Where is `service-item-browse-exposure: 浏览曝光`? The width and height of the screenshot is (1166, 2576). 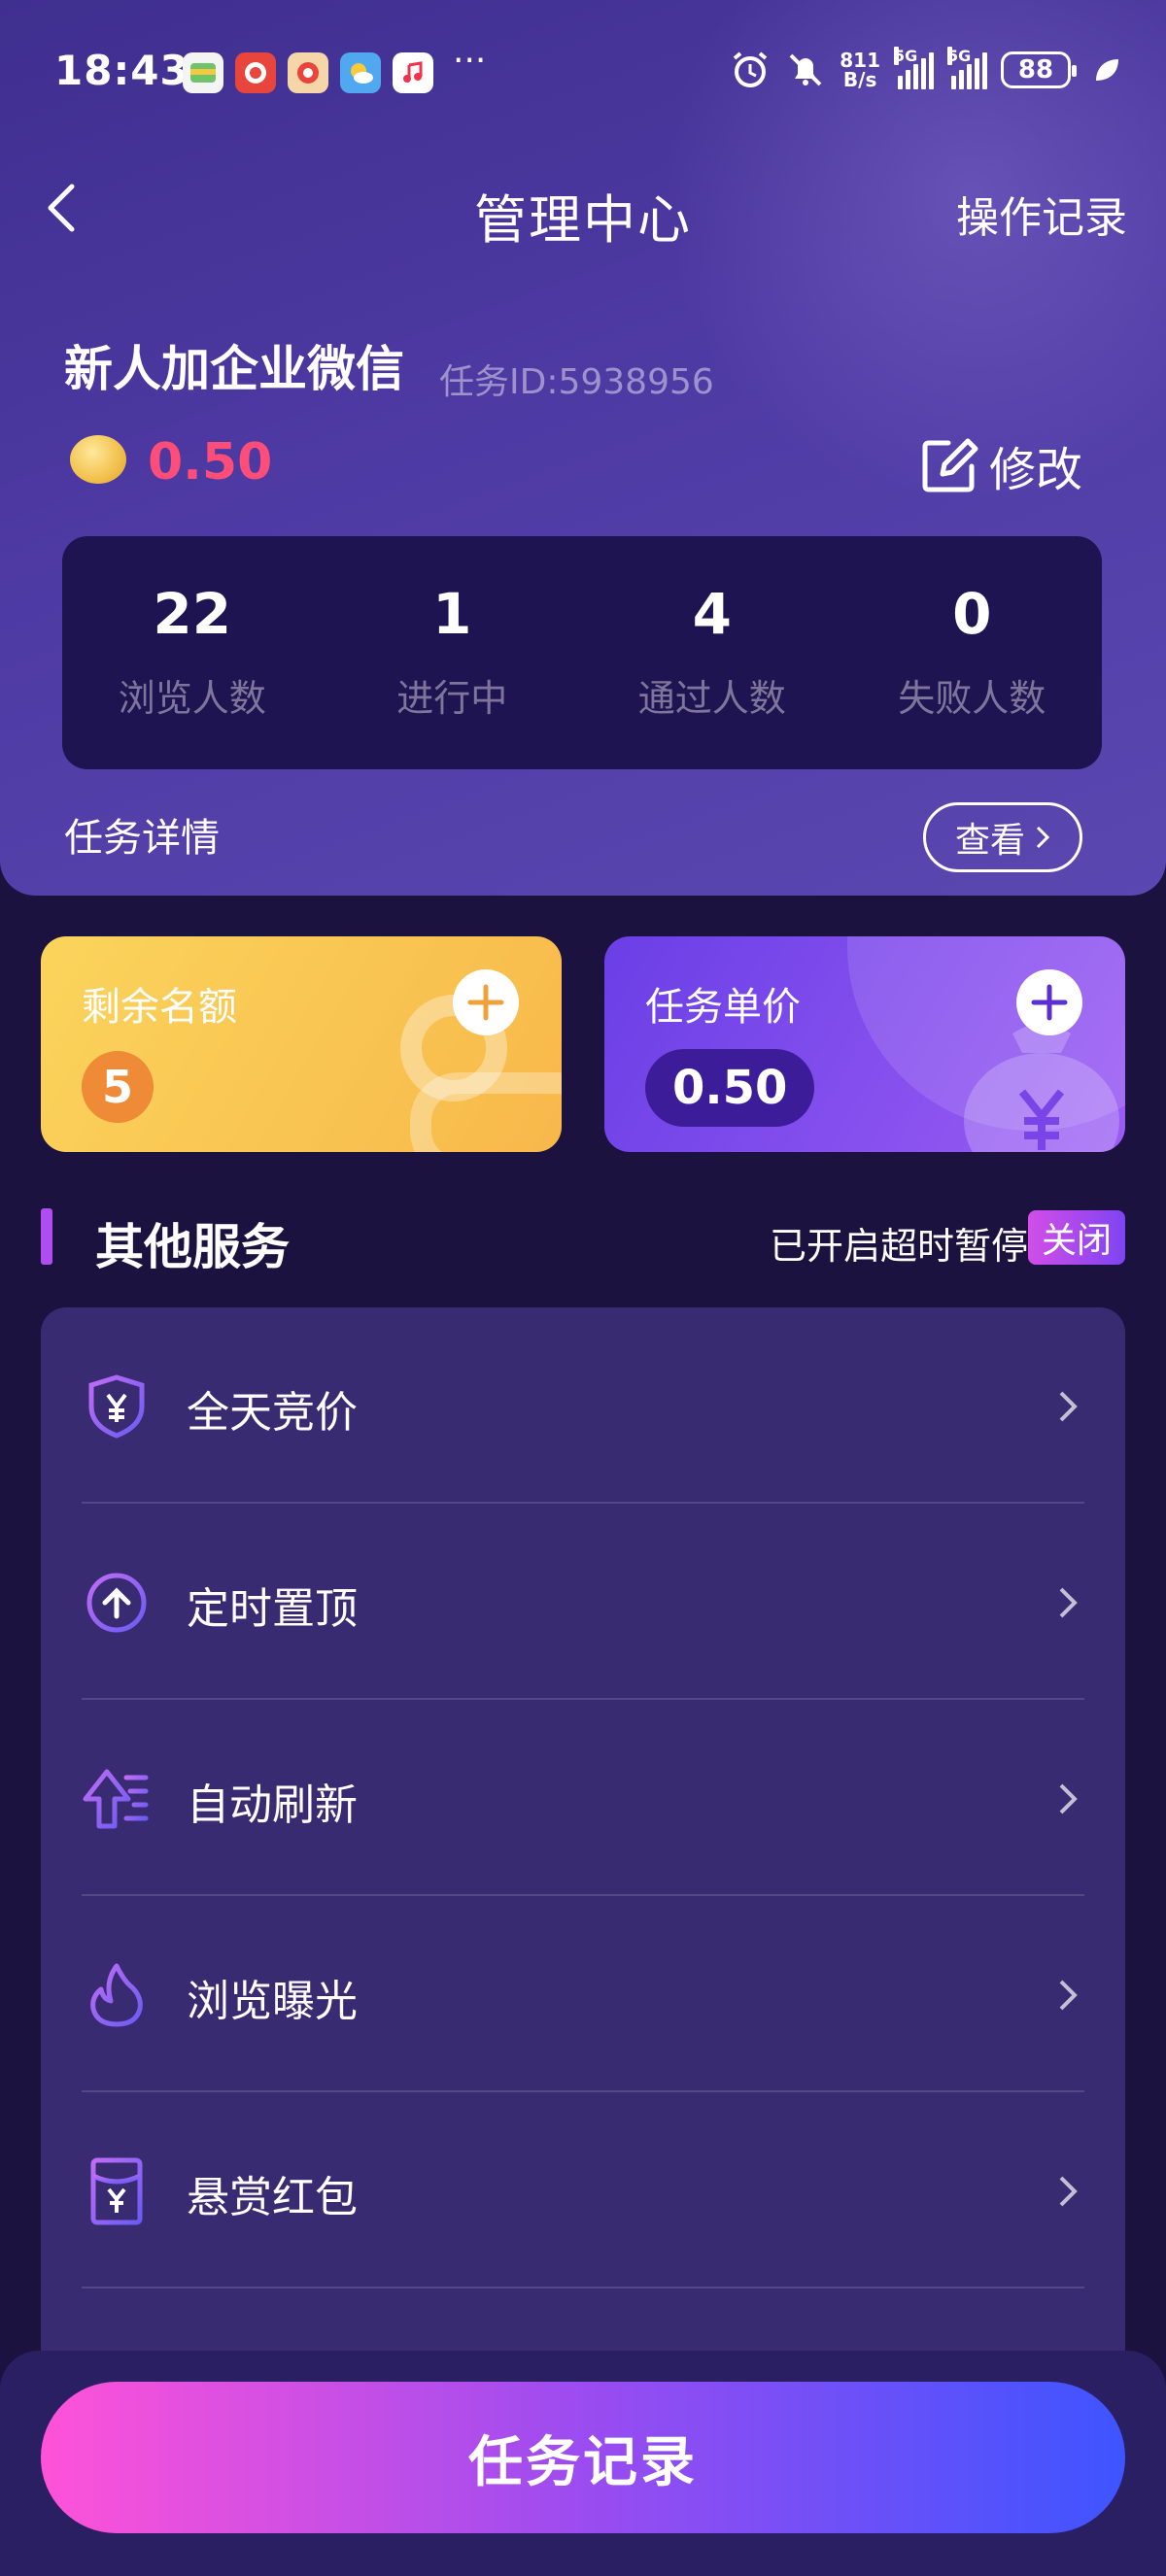
service-item-browse-exposure: 浏览曝光 is located at coordinates (583, 1994).